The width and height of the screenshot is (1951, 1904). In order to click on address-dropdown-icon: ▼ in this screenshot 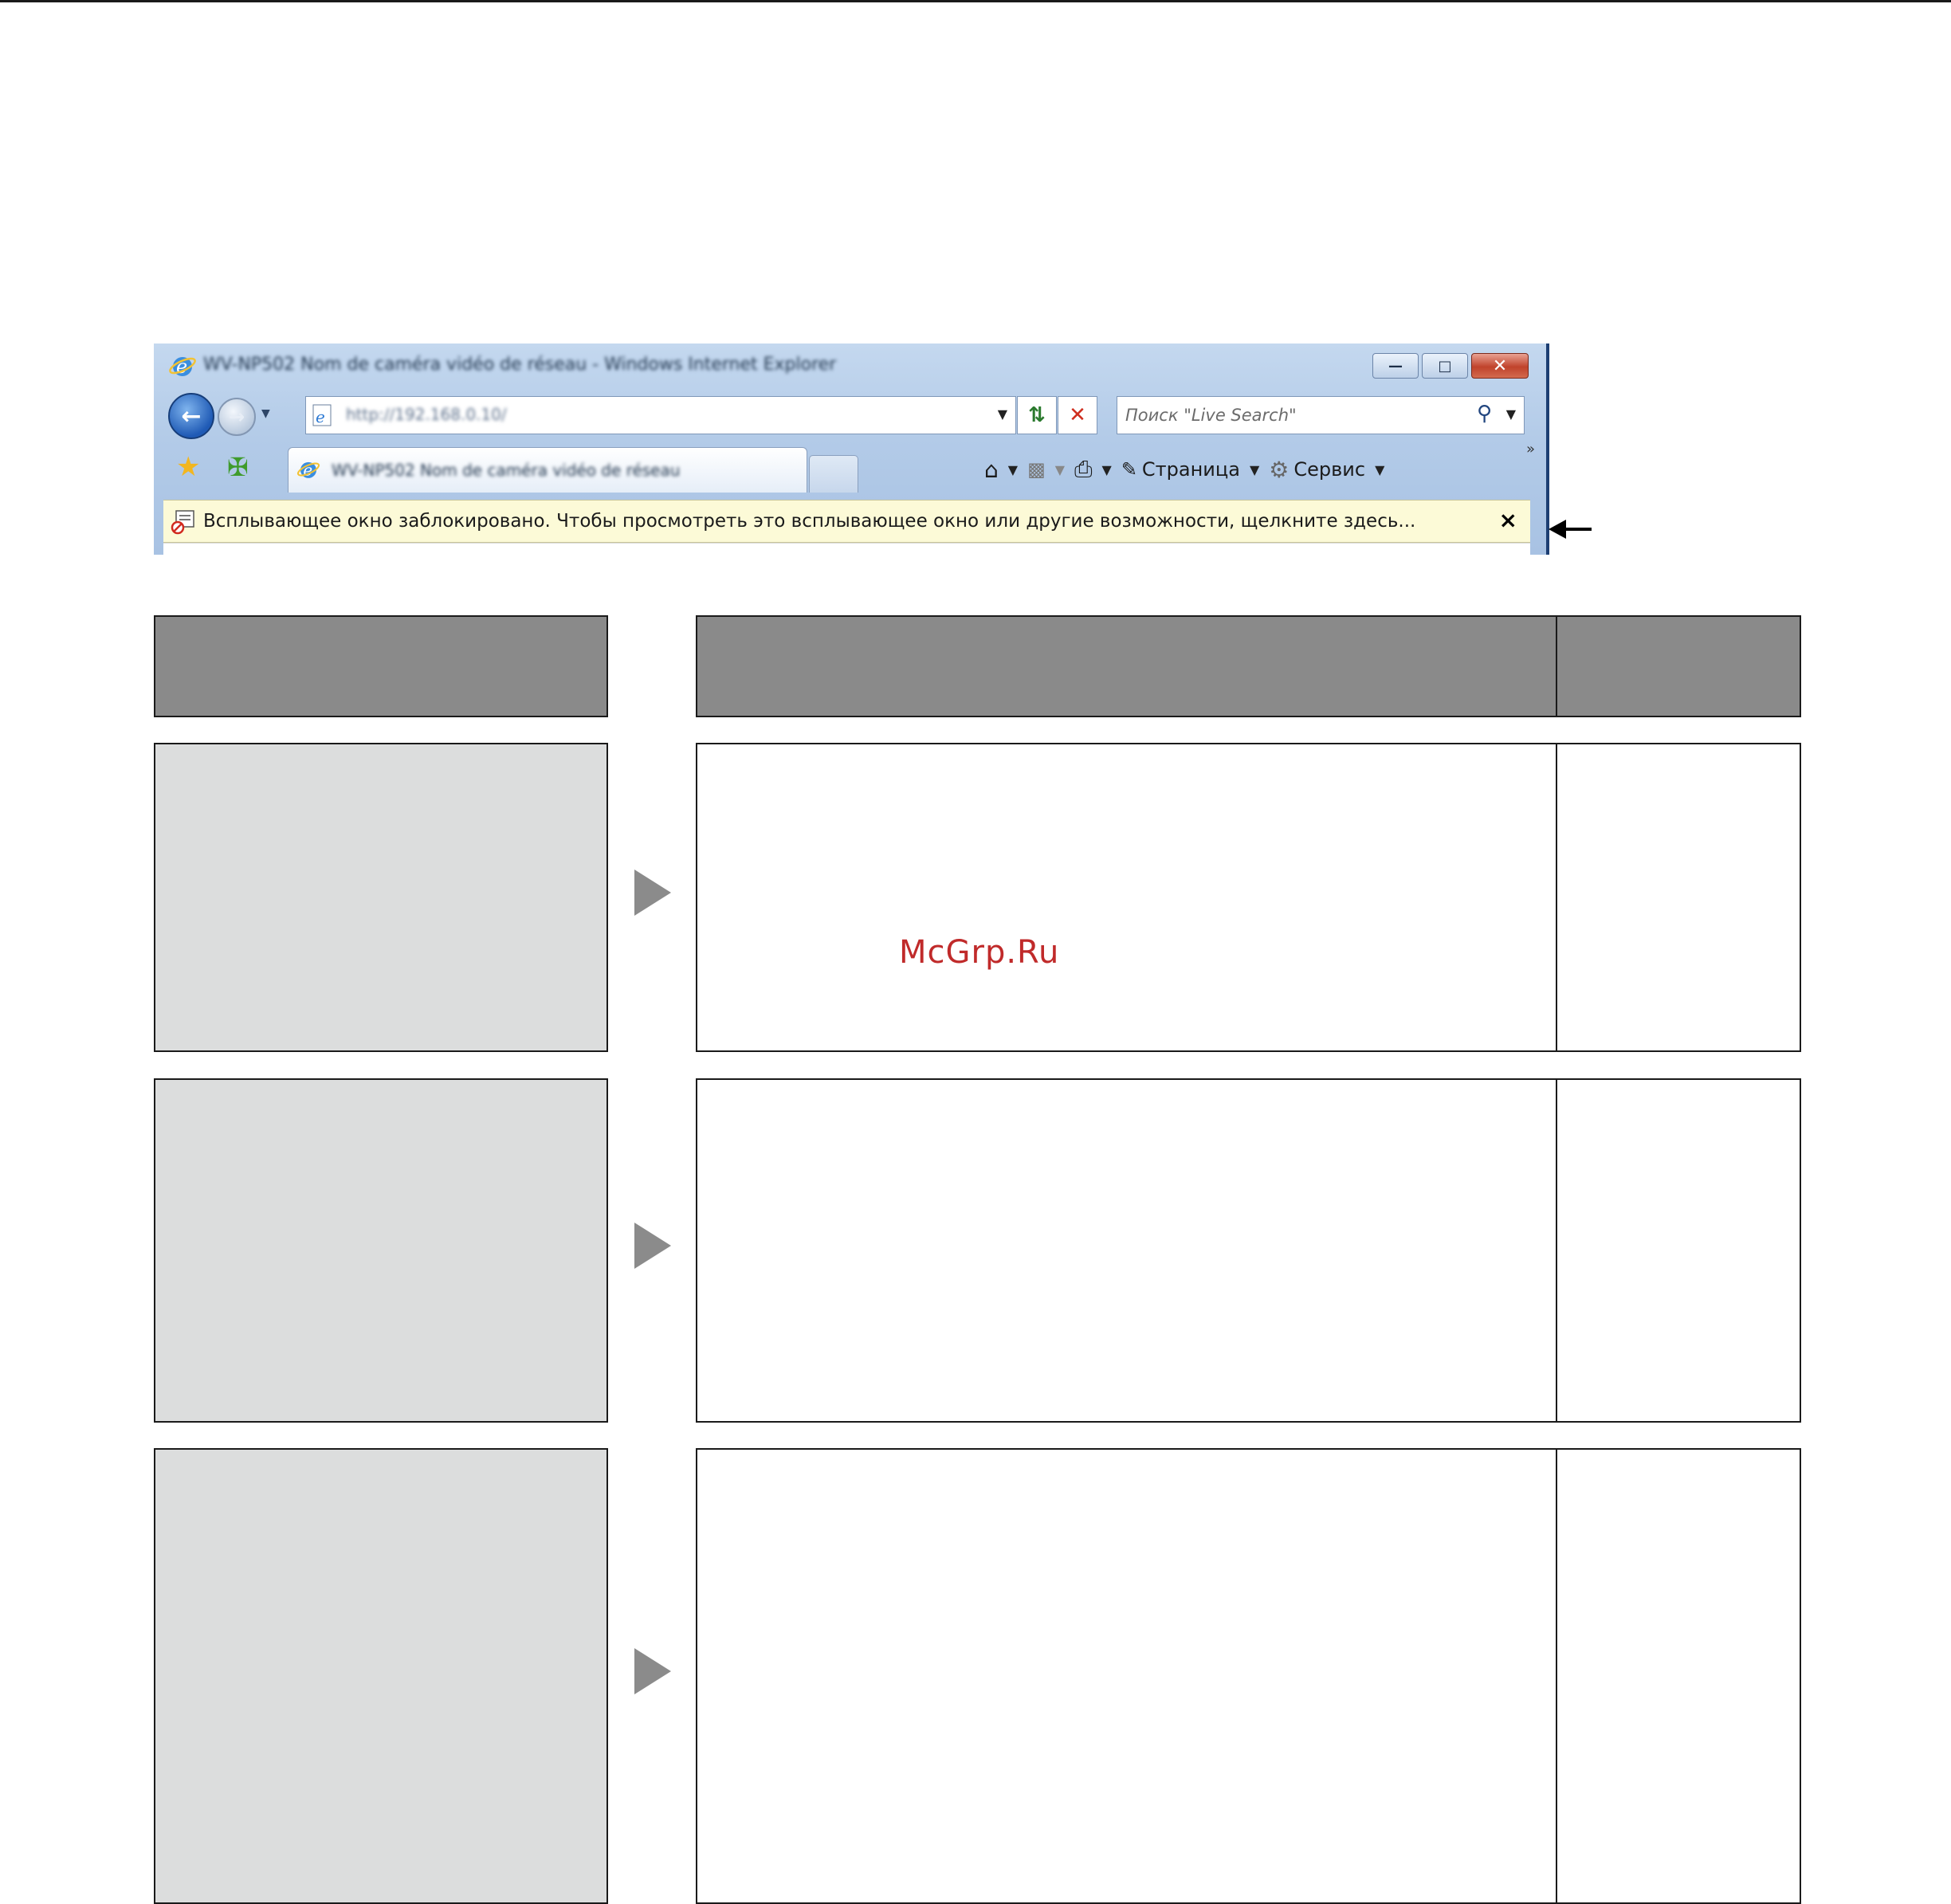, I will do `click(1003, 414)`.